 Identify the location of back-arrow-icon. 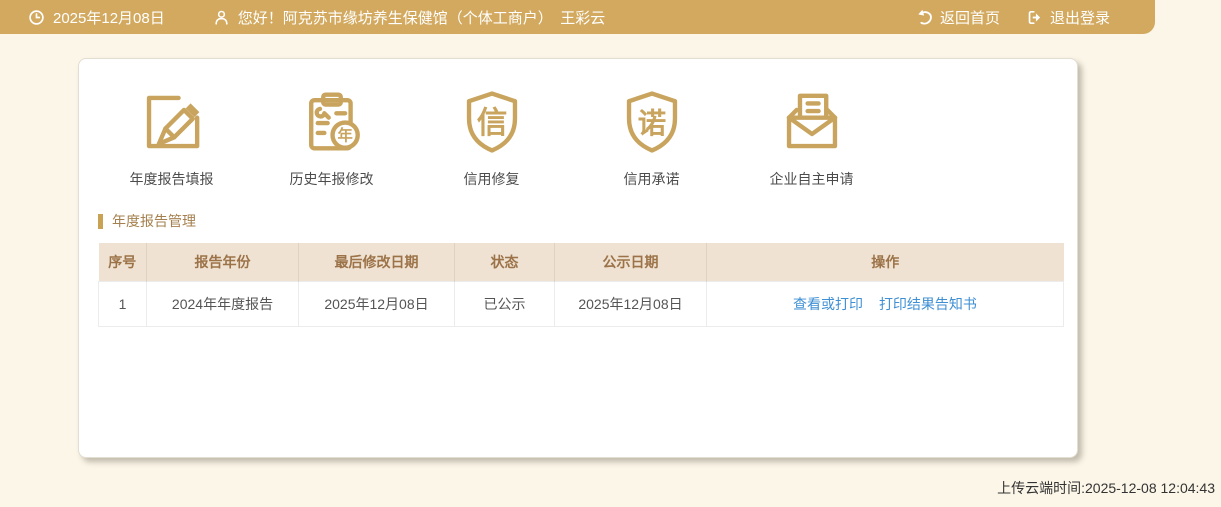
(925, 17).